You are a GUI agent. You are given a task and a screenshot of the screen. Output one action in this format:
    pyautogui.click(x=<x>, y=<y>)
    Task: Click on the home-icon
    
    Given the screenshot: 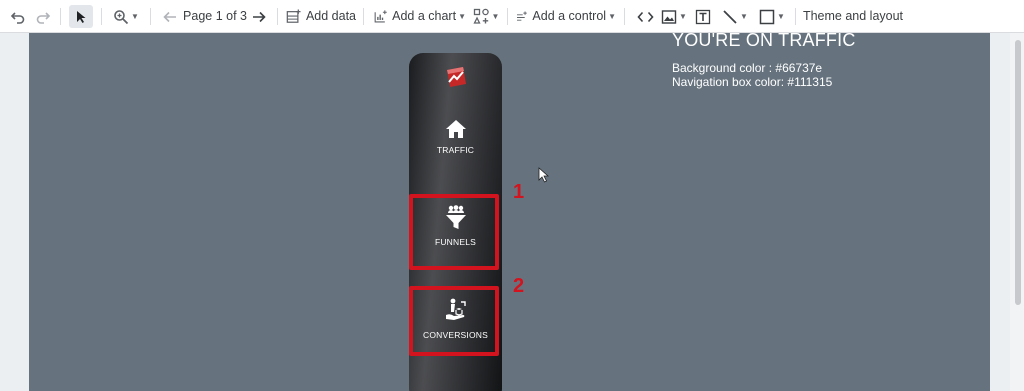 What is the action you would take?
    pyautogui.click(x=455, y=129)
    